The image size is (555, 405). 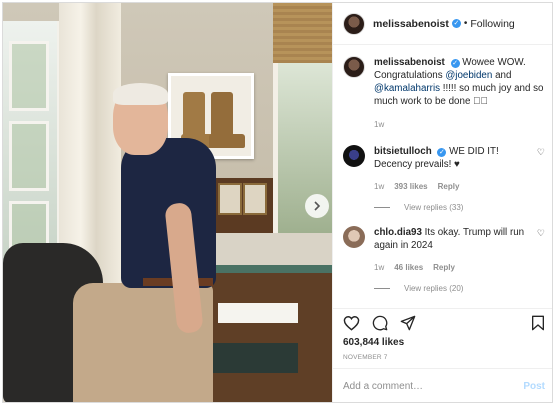 What do you see at coordinates (408, 267) in the screenshot?
I see `comment-likes: 46 likes` at bounding box center [408, 267].